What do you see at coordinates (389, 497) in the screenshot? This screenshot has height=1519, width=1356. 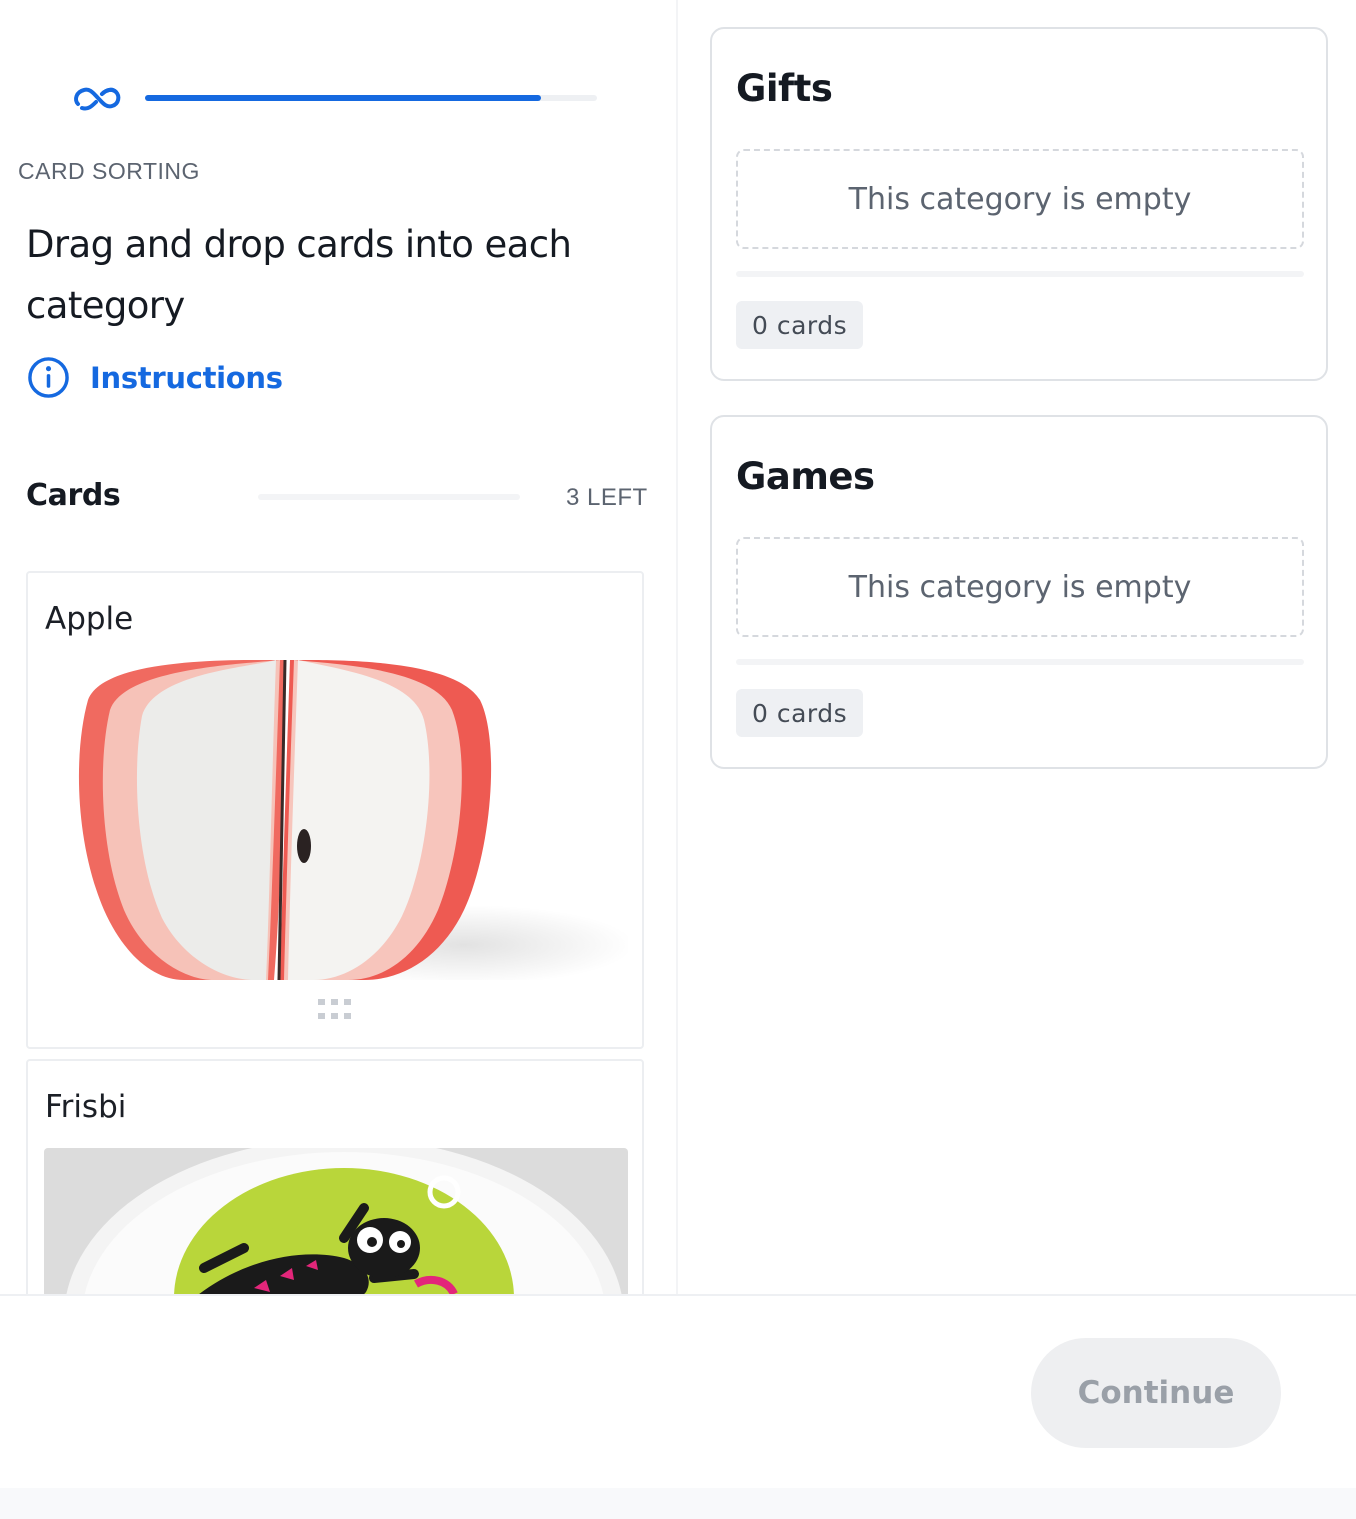 I see `cards-remaining-bar` at bounding box center [389, 497].